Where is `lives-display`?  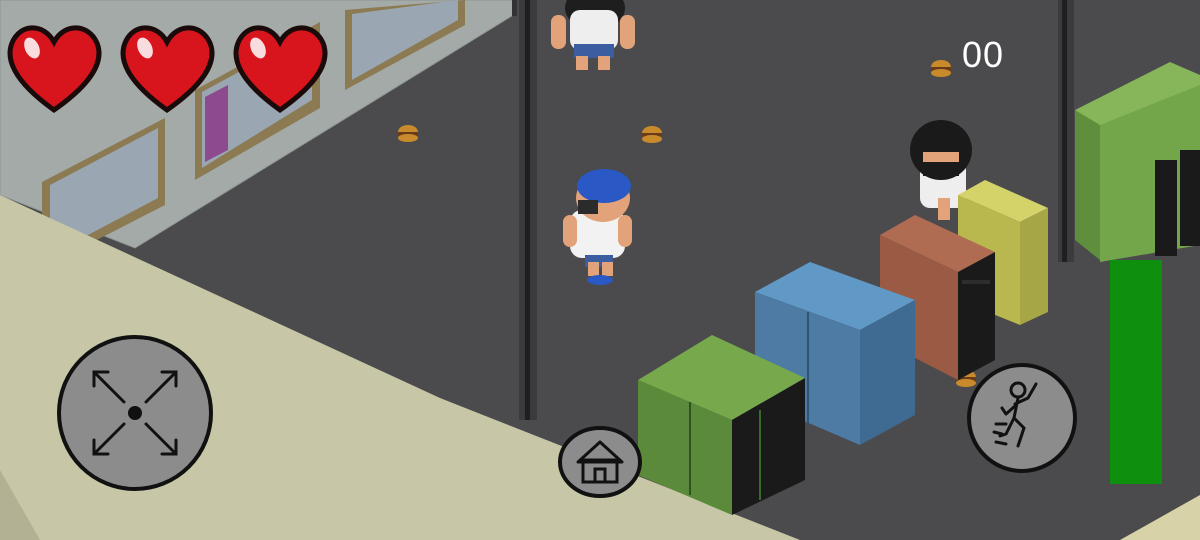
lives-display is located at coordinates (167, 68).